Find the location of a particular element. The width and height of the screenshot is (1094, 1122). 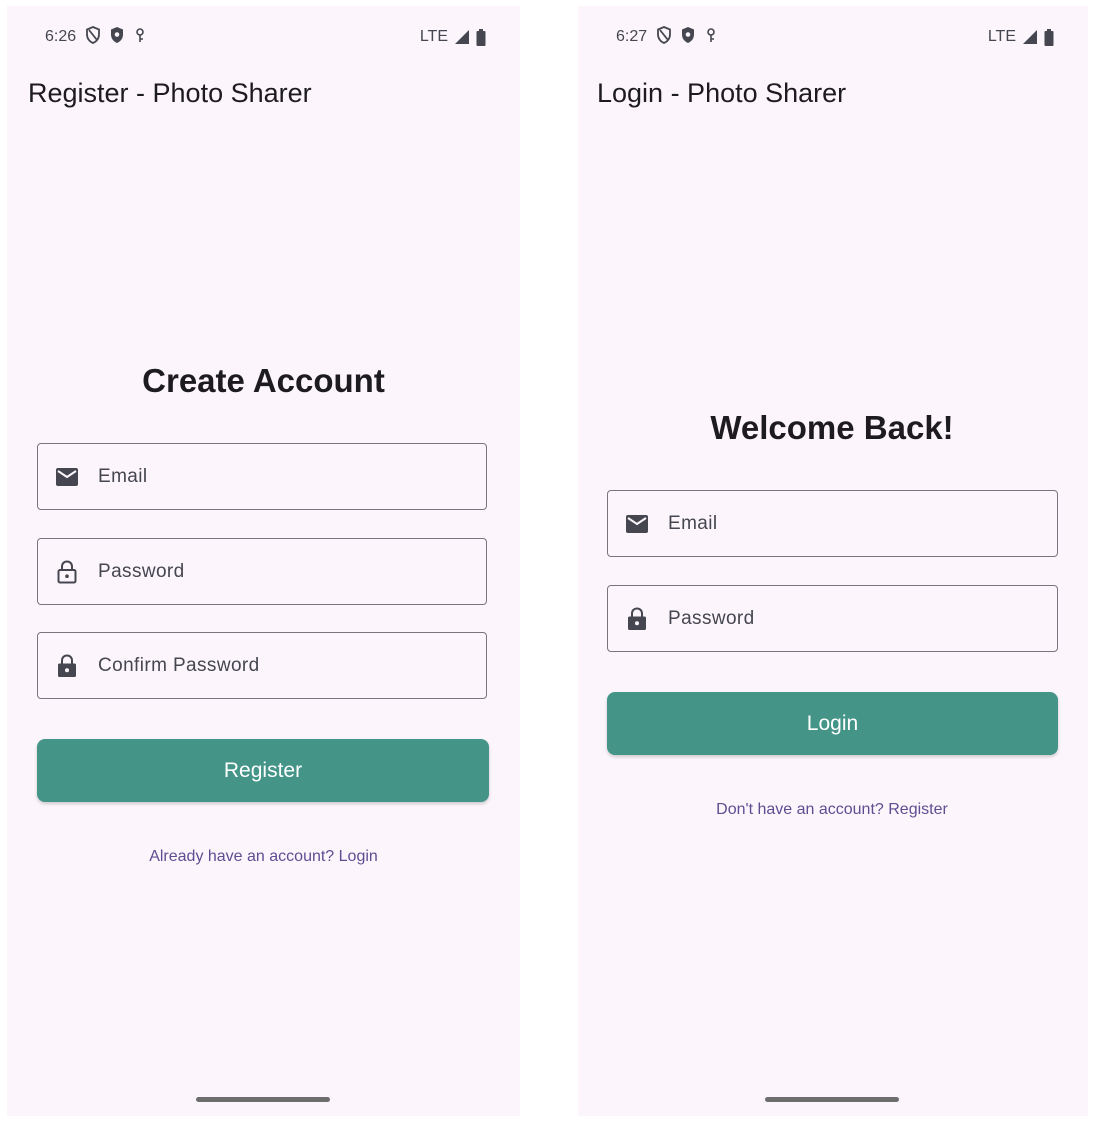

status-time: 6:27 is located at coordinates (632, 36).